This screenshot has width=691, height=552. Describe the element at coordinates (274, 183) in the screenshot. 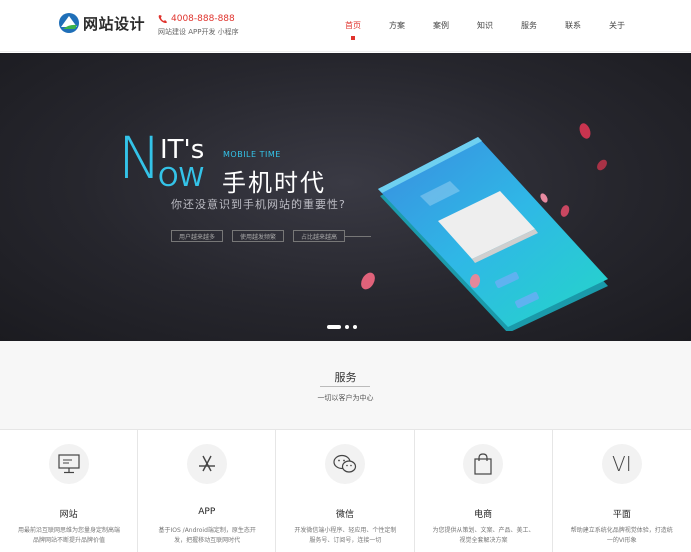

I see `banner-title: 手机时代` at that location.